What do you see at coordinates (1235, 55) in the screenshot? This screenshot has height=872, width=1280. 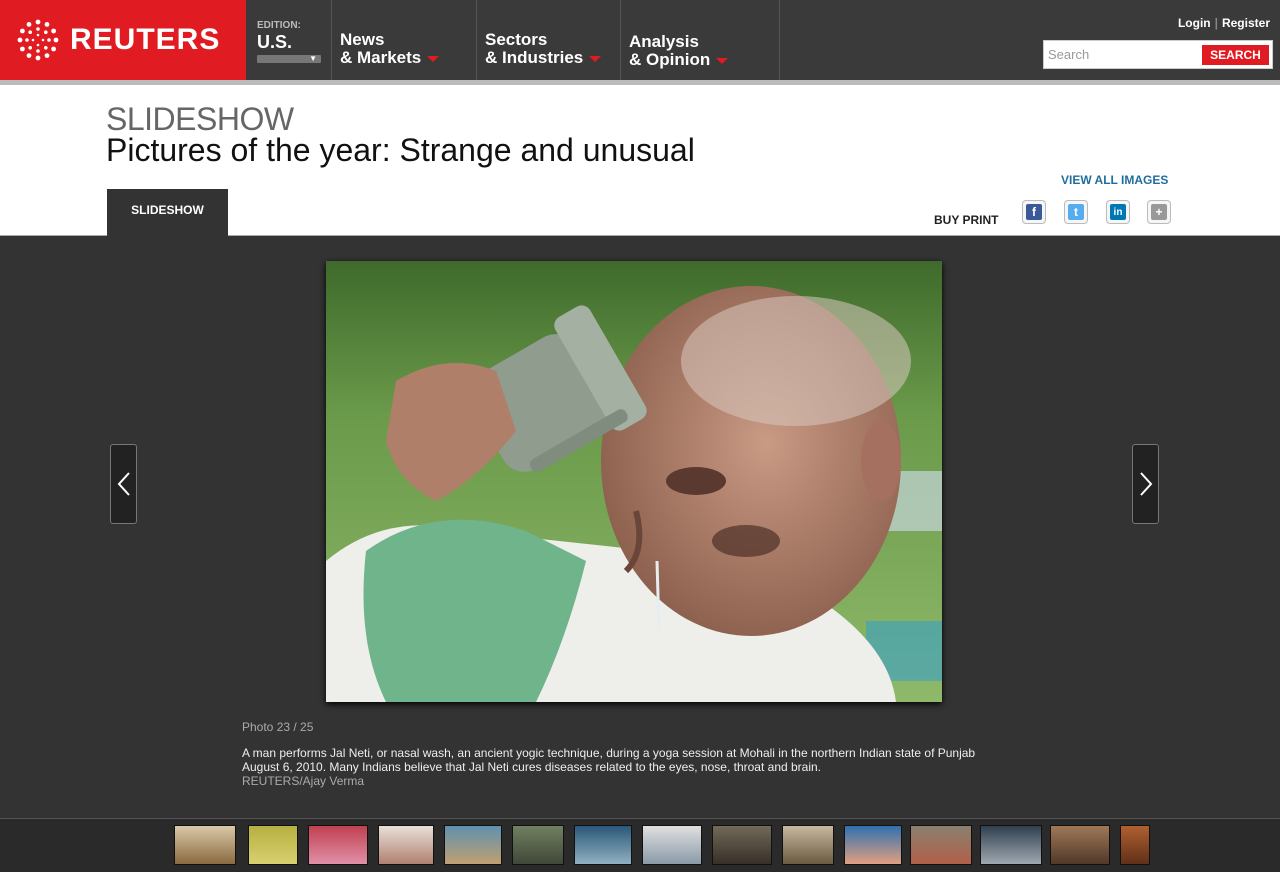 I see `search-button: SEARCH` at bounding box center [1235, 55].